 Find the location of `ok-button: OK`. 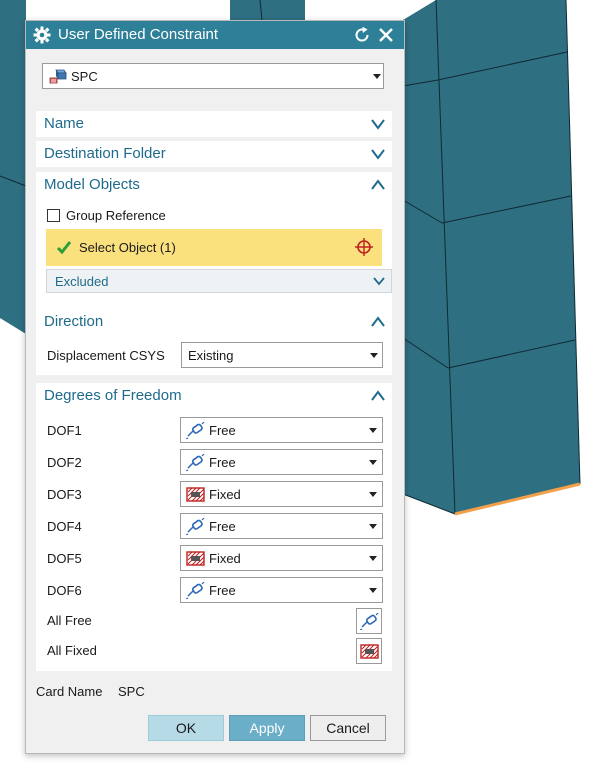

ok-button: OK is located at coordinates (186, 728).